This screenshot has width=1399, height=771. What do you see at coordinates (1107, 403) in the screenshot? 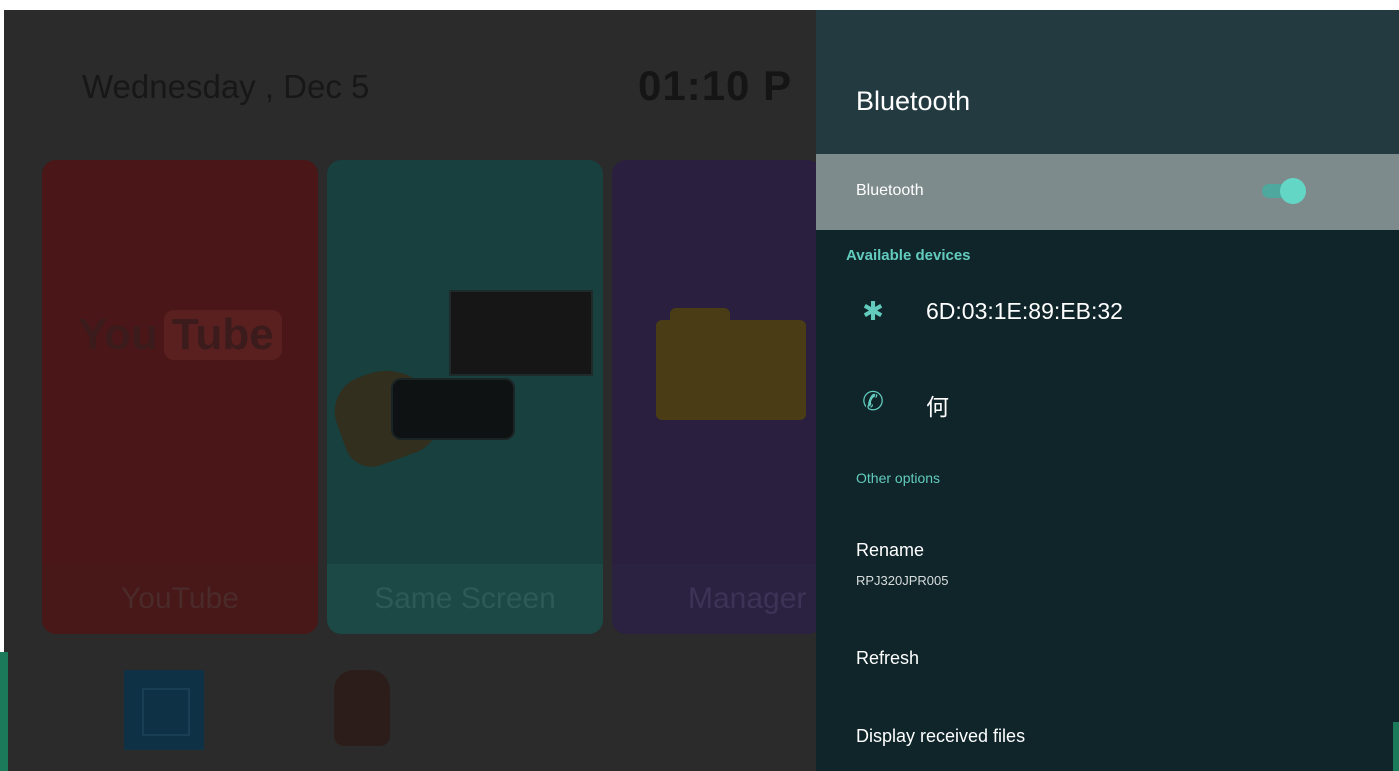
I see `device-row-phone: ✆ 何` at bounding box center [1107, 403].